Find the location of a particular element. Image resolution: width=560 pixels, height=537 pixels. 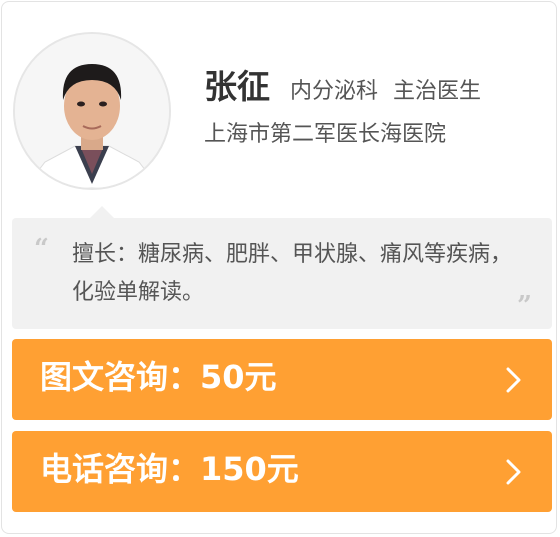

doctor-title: 主治医生 is located at coordinates (437, 91).